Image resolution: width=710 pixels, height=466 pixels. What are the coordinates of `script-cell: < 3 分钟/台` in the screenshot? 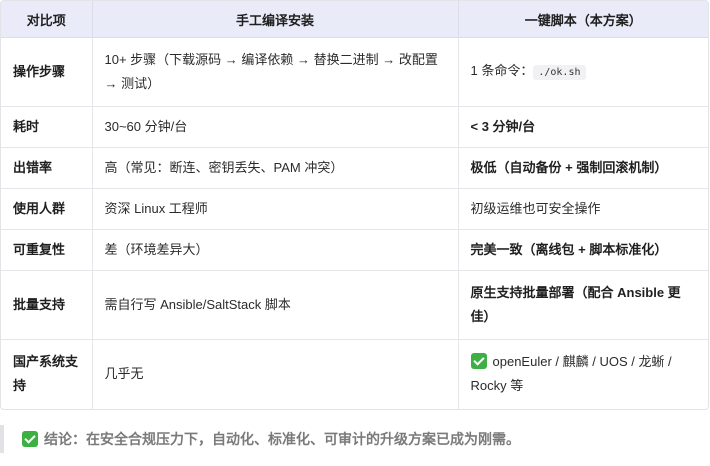 It's located at (583, 127).